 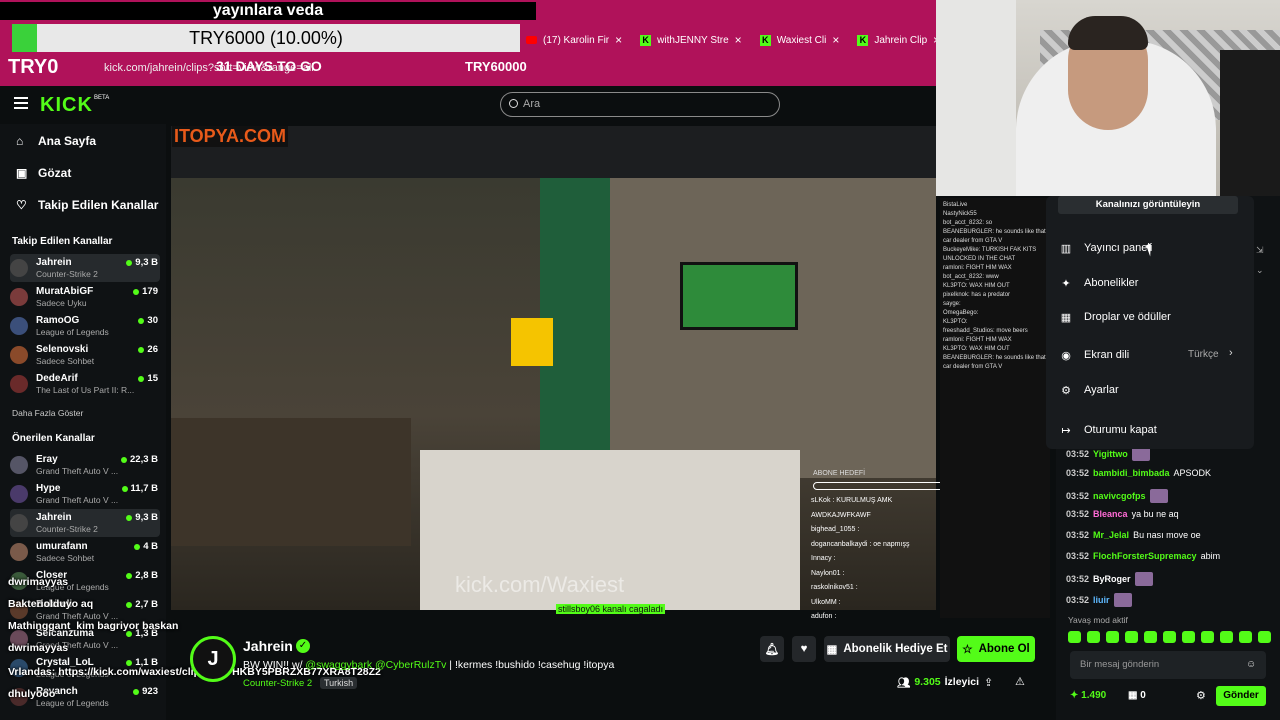 I want to click on viewer-number: 9.305, so click(x=927, y=682).